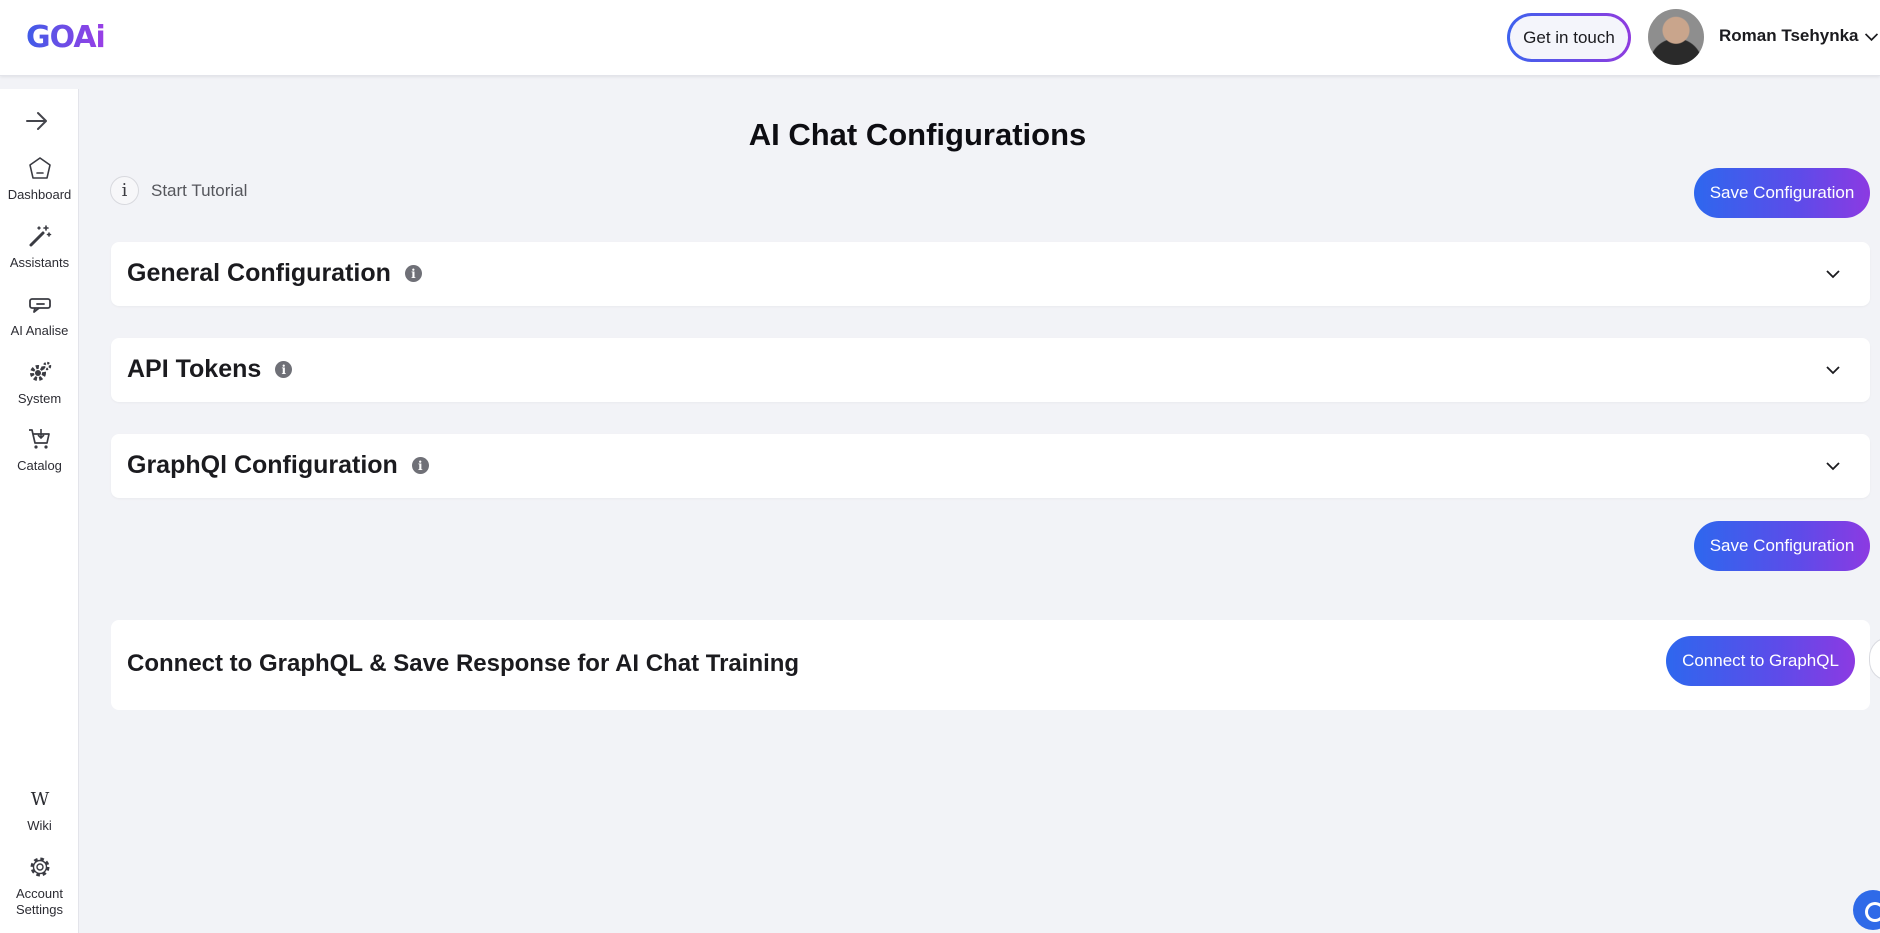 The width and height of the screenshot is (1880, 933). What do you see at coordinates (1569, 37) in the screenshot?
I see `get-in-touch-button: Get in touch` at bounding box center [1569, 37].